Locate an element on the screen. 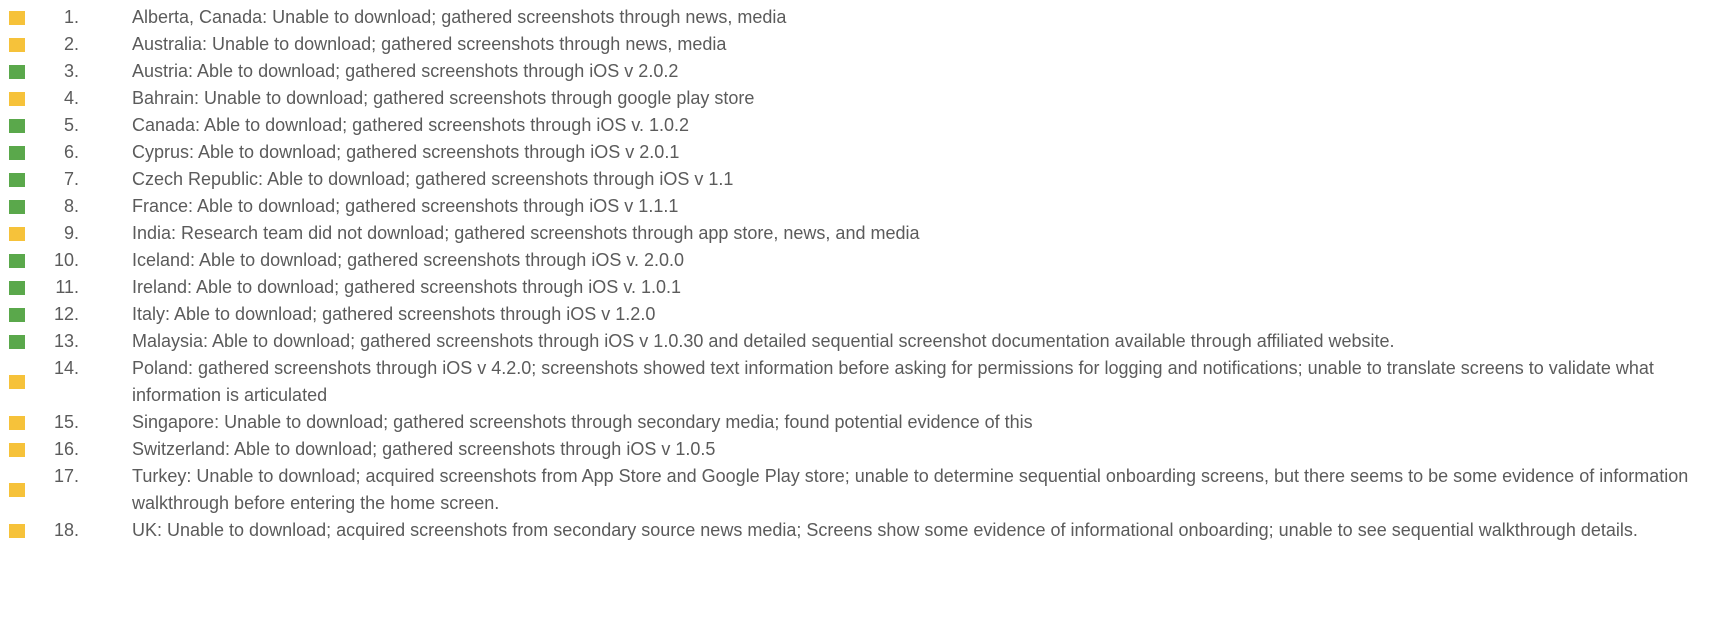 This screenshot has height=629, width=1725. item-number: 4. is located at coordinates (71, 98).